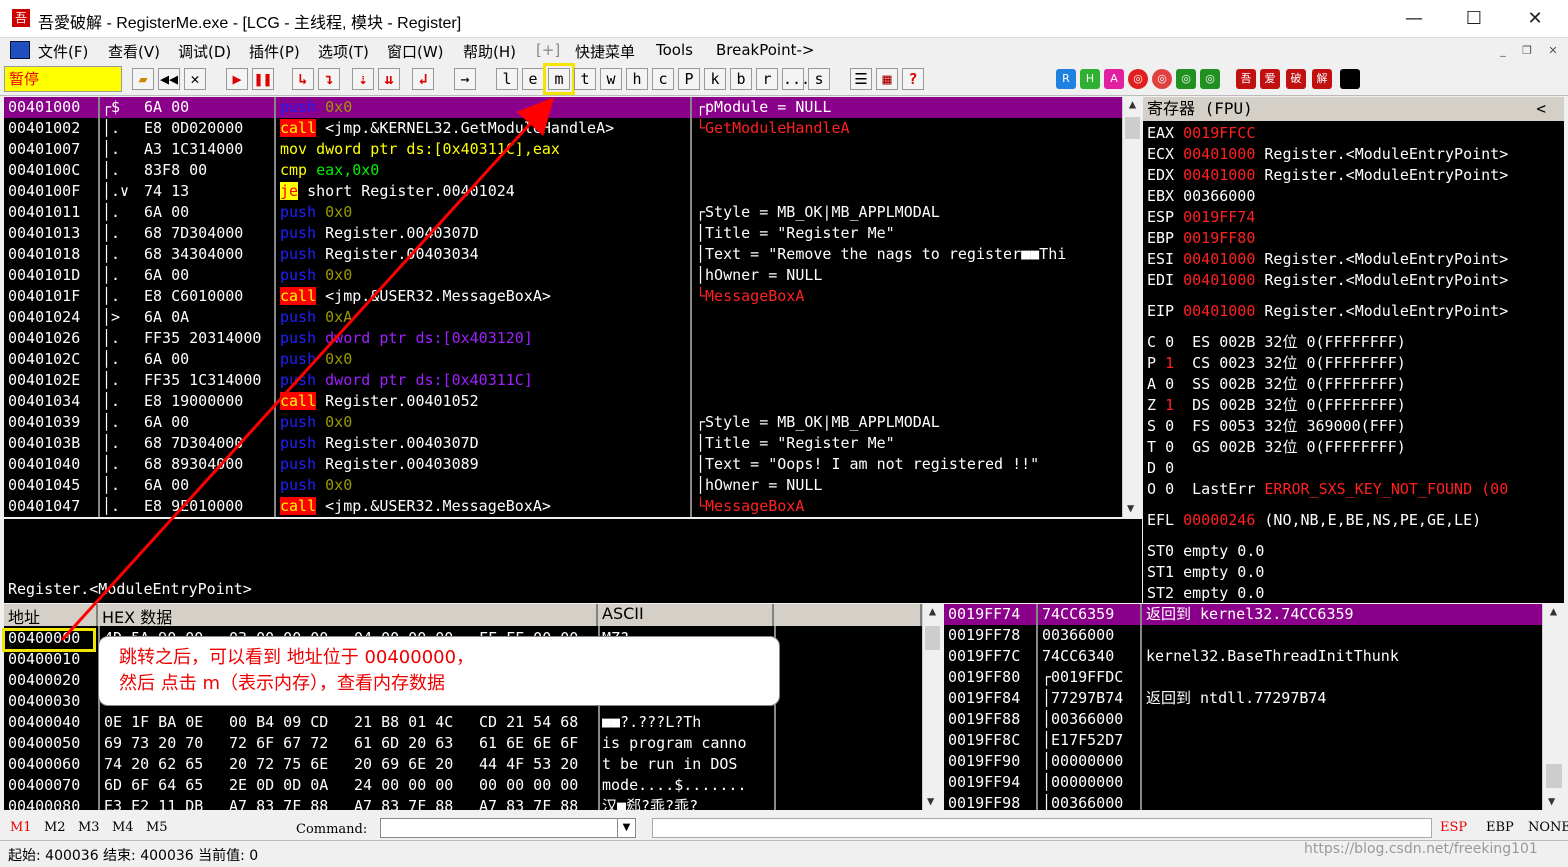 The image size is (1568, 867). I want to click on minimize-button: —, so click(1414, 19).